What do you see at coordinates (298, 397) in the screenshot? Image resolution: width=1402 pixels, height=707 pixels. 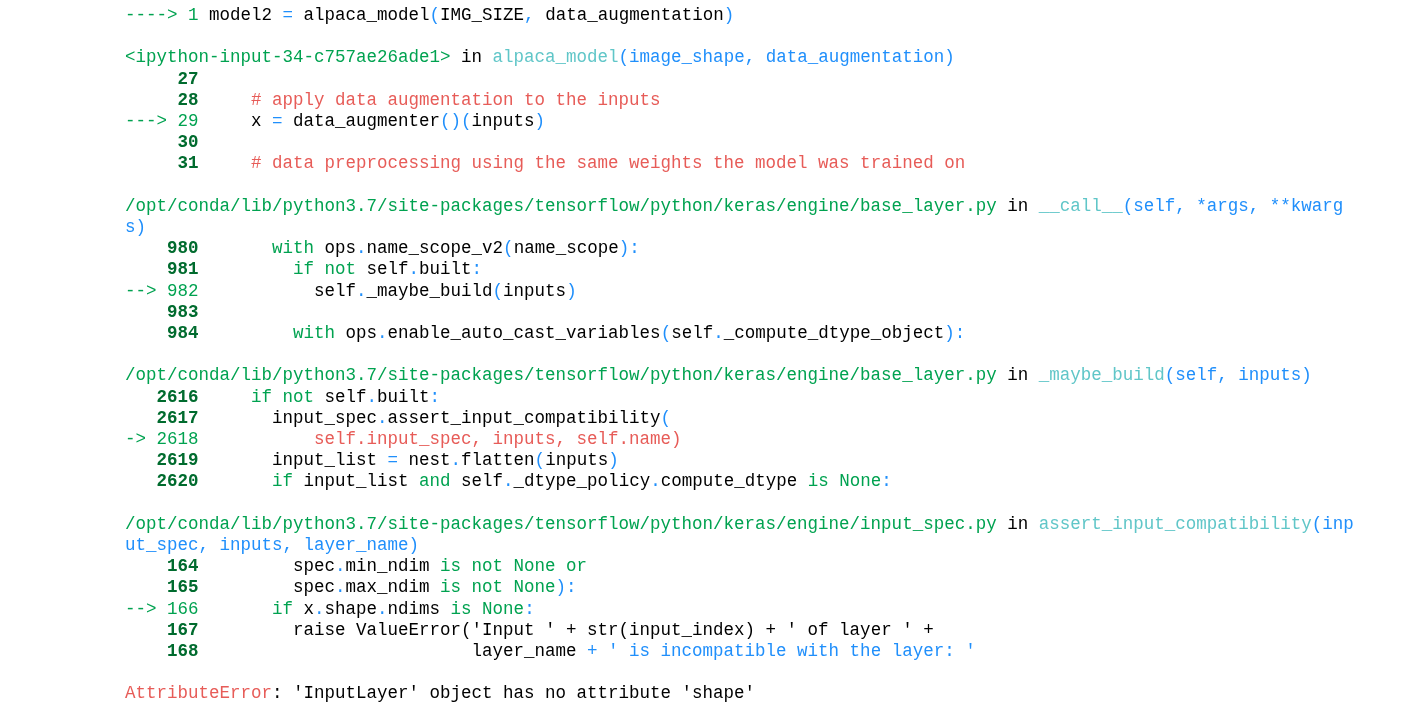 I see `traceback-line: 2616 if not self.built:` at bounding box center [298, 397].